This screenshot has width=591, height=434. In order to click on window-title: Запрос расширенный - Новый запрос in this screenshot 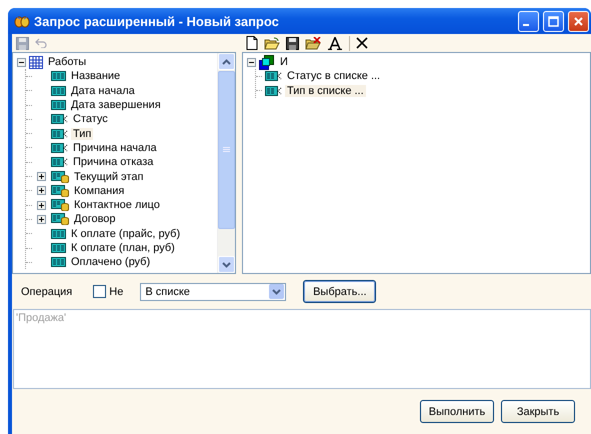, I will do `click(157, 21)`.